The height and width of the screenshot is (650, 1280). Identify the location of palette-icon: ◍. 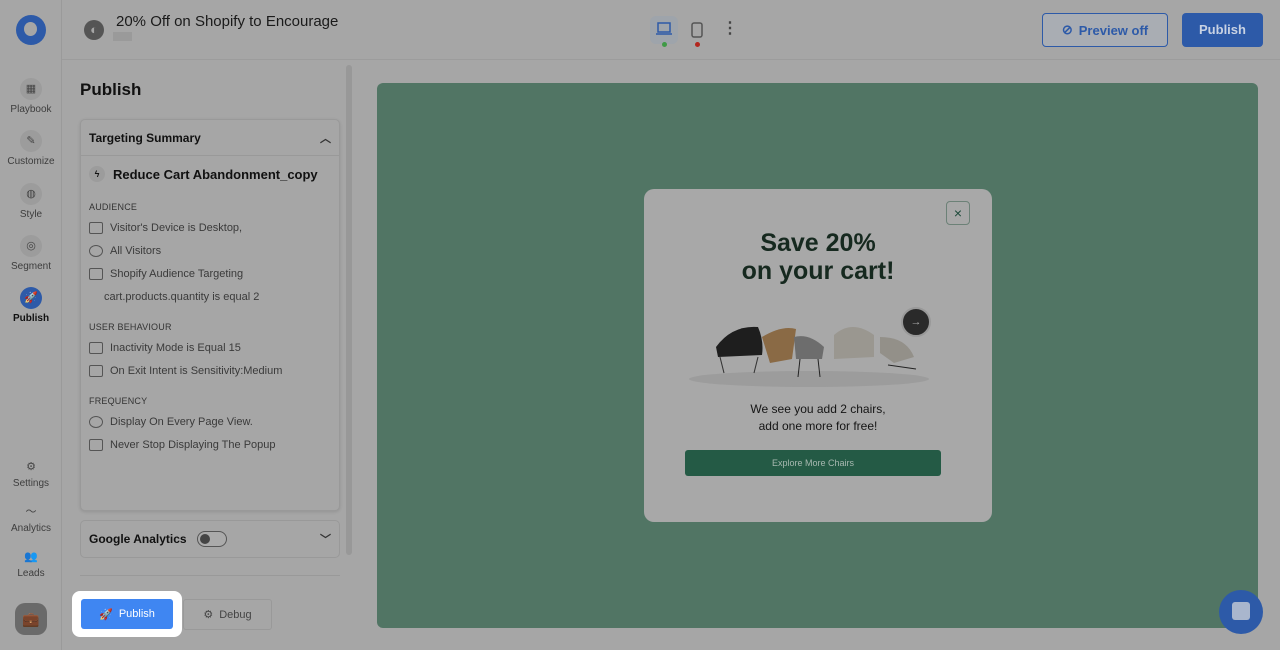
(31, 194).